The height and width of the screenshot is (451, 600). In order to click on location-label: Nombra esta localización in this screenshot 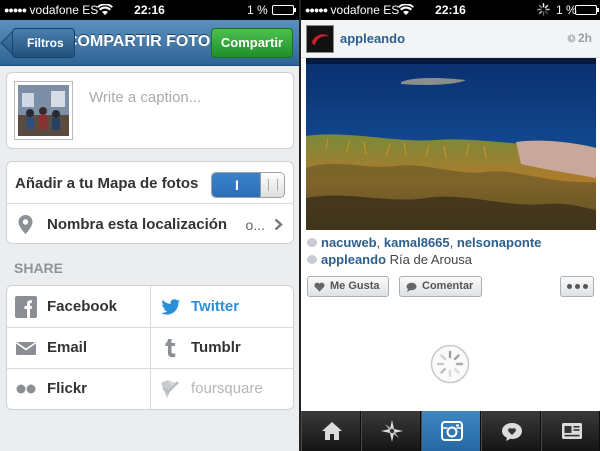, I will do `click(137, 224)`.